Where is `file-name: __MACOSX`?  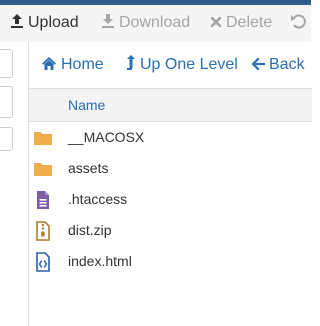 file-name: __MACOSX is located at coordinates (106, 137).